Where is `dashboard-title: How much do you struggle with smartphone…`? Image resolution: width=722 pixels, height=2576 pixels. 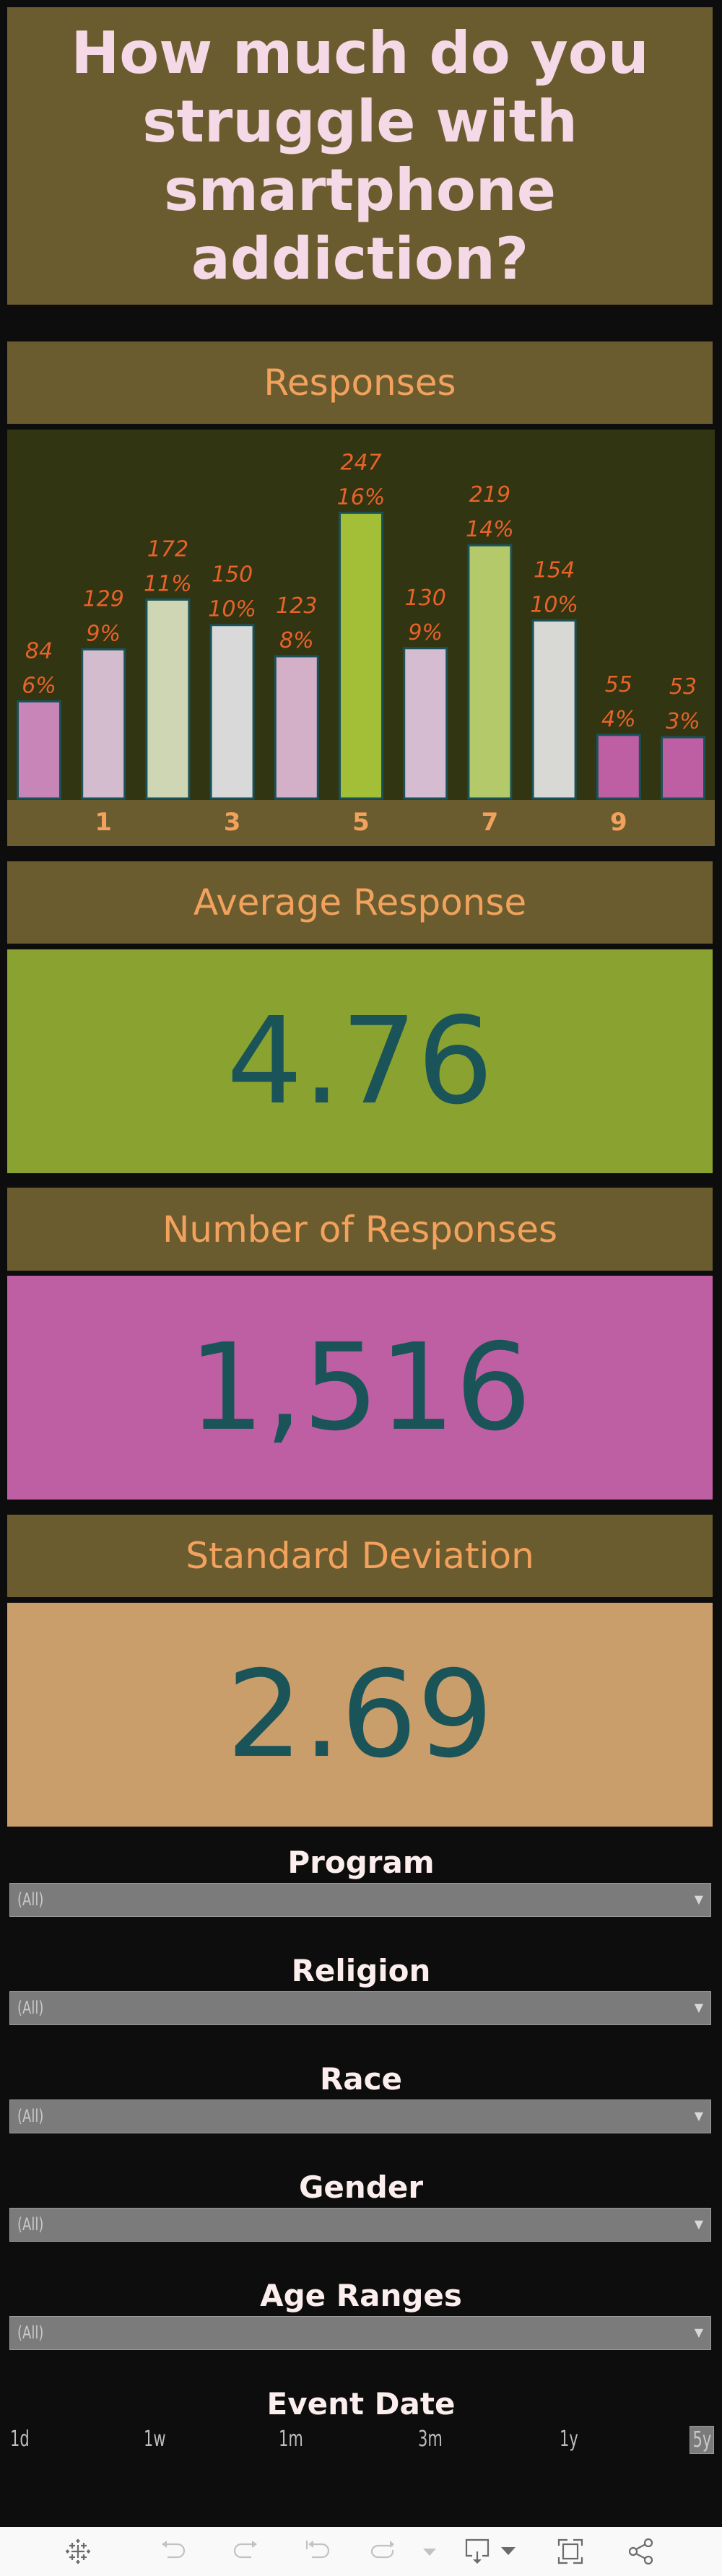 dashboard-title: How much do you struggle with smartphone… is located at coordinates (360, 156).